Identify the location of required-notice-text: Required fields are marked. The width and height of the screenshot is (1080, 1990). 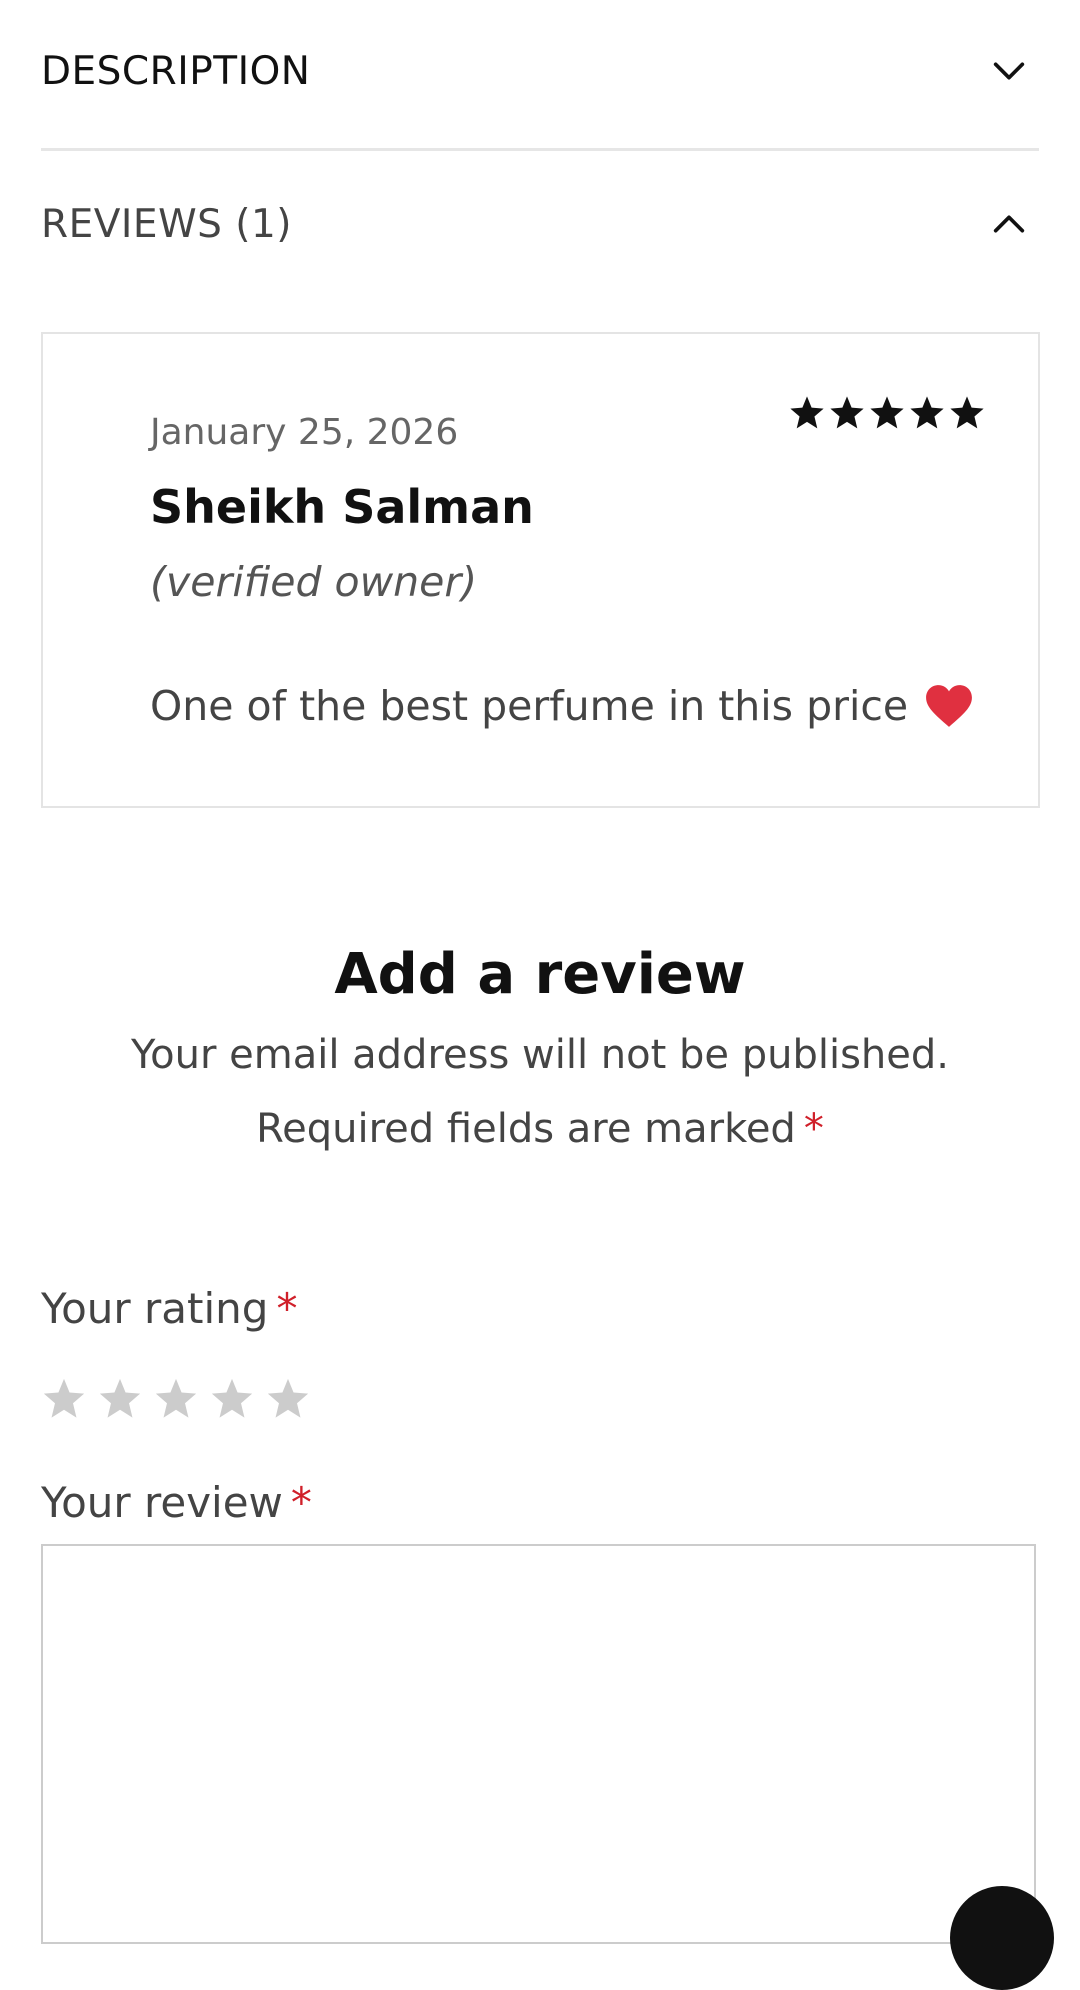
(526, 1129).